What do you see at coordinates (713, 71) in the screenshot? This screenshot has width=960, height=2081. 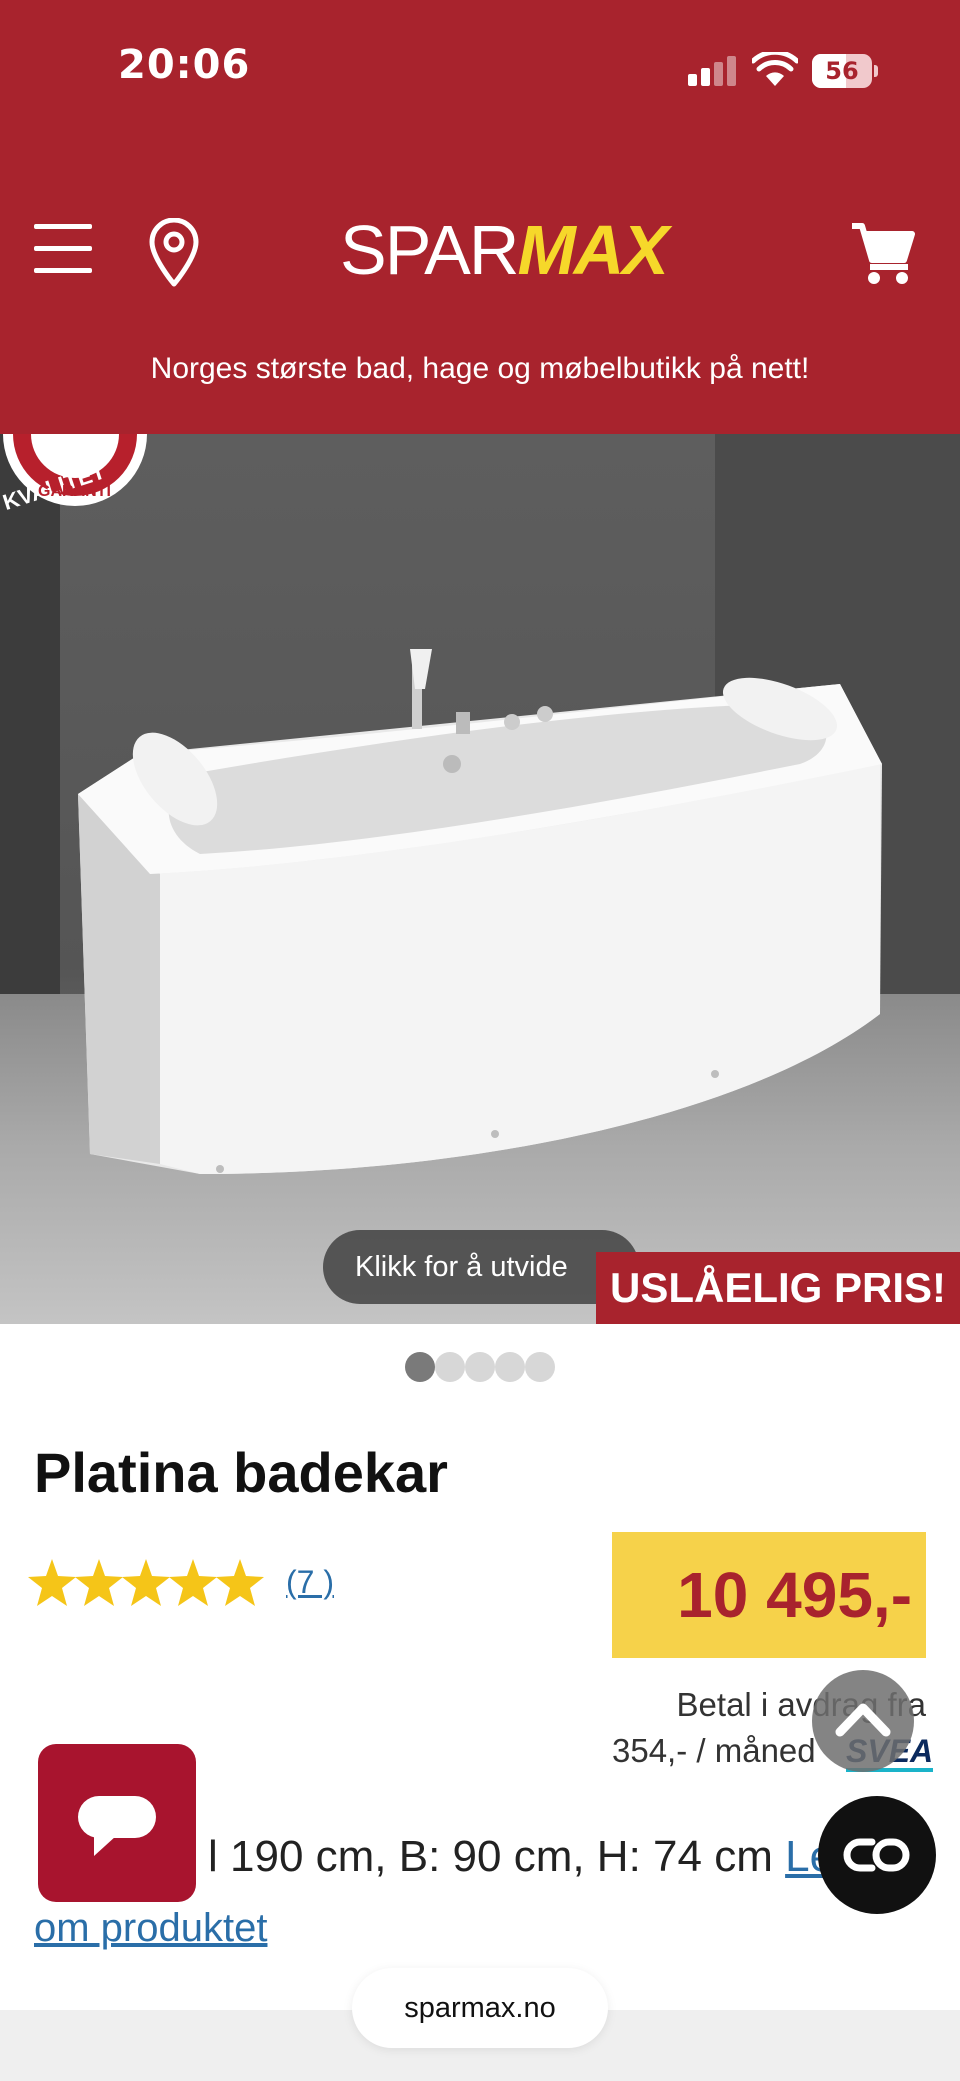 I see `signal-icon` at bounding box center [713, 71].